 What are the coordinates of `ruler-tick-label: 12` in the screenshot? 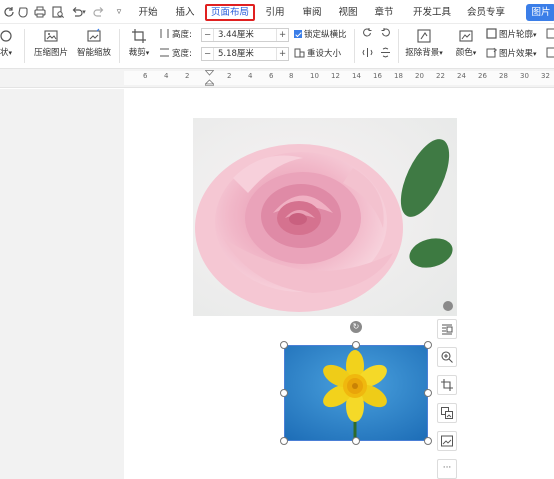 It's located at (335, 76).